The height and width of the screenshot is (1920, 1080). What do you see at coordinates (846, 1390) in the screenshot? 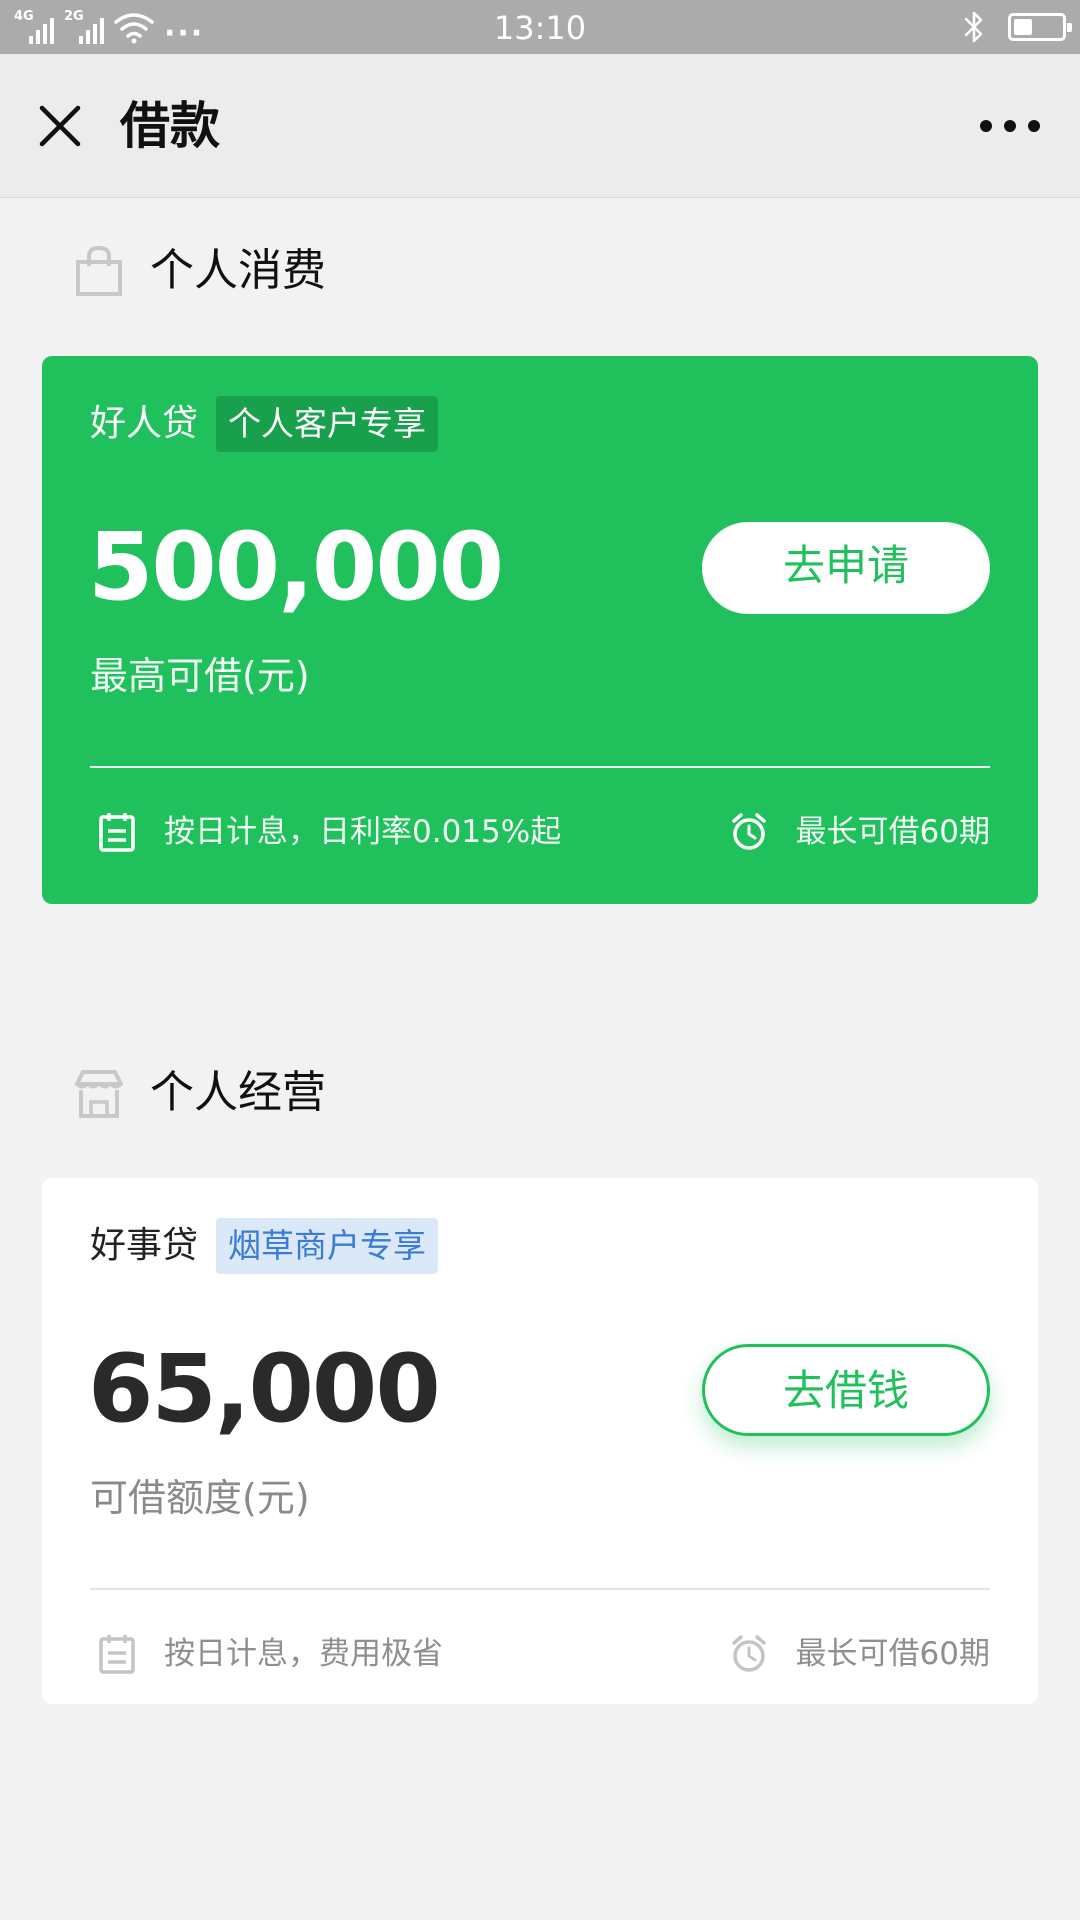
I see `borrow-button: 去借钱` at bounding box center [846, 1390].